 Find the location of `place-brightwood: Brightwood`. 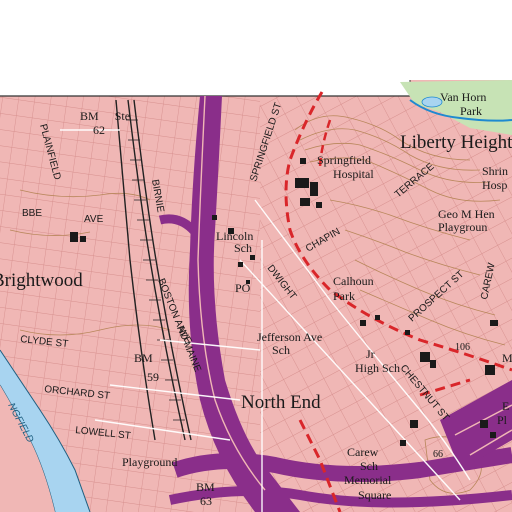

place-brightwood: Brightwood is located at coordinates (41, 280).